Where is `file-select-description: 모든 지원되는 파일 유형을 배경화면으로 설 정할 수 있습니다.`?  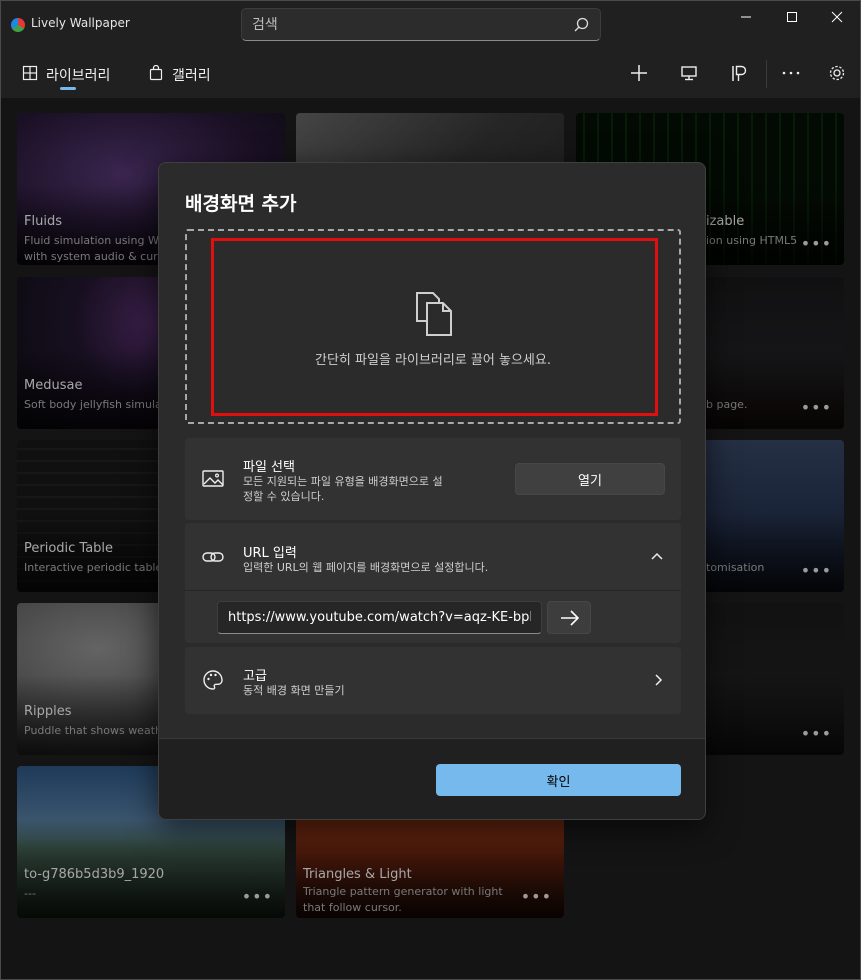 file-select-description: 모든 지원되는 파일 유형을 배경화면으로 설 정할 수 있습니다. is located at coordinates (343, 489).